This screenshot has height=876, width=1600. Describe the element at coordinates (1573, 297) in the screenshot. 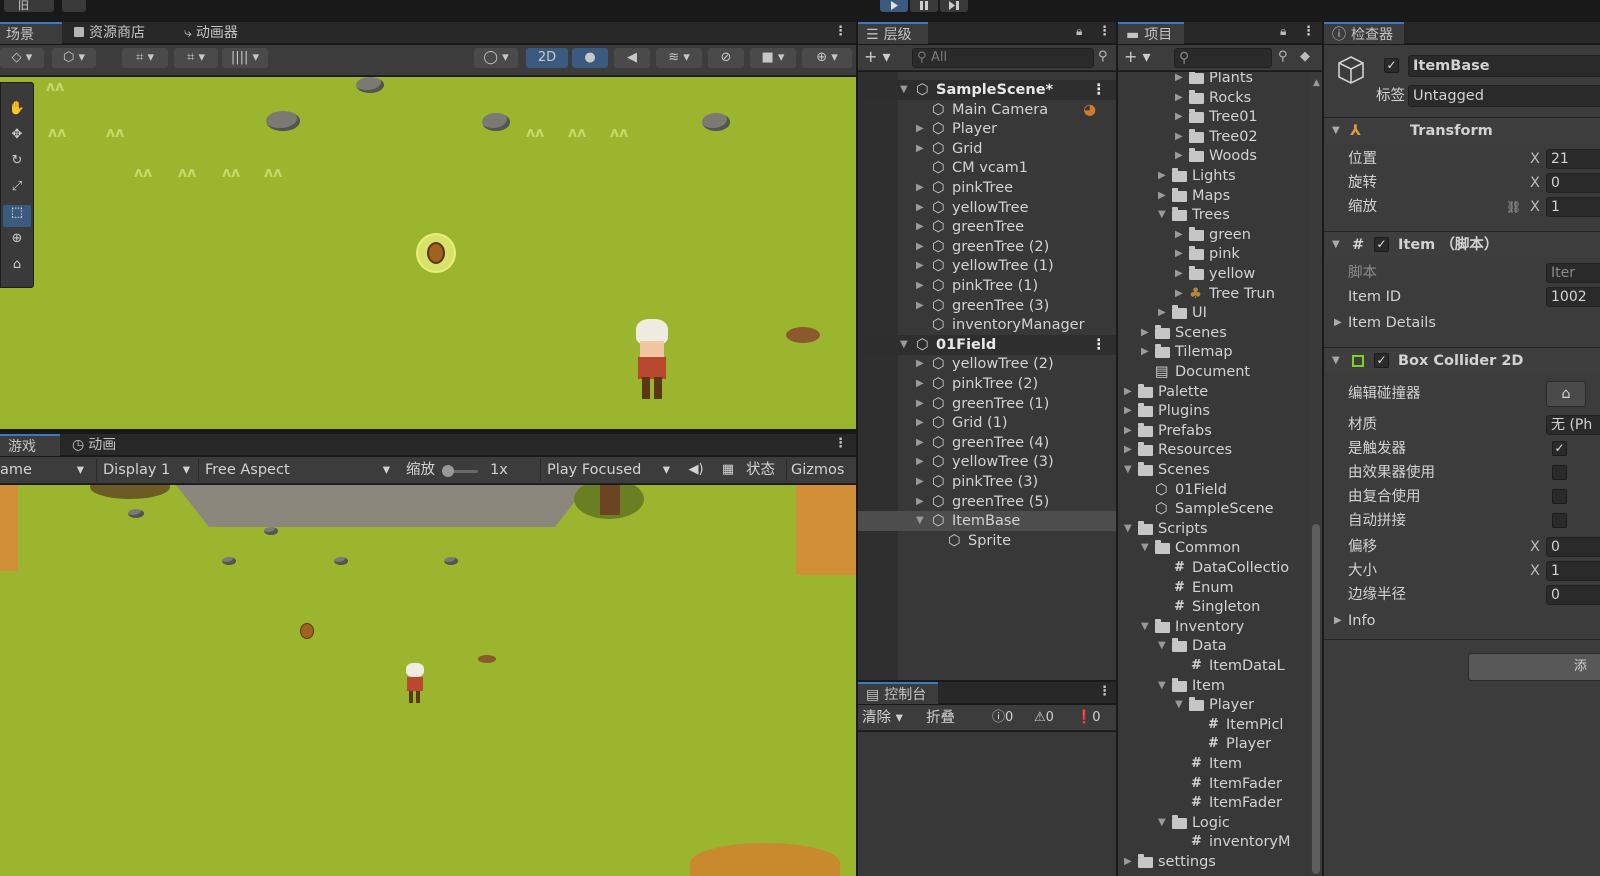

I see `item-id-field: 1002` at that location.